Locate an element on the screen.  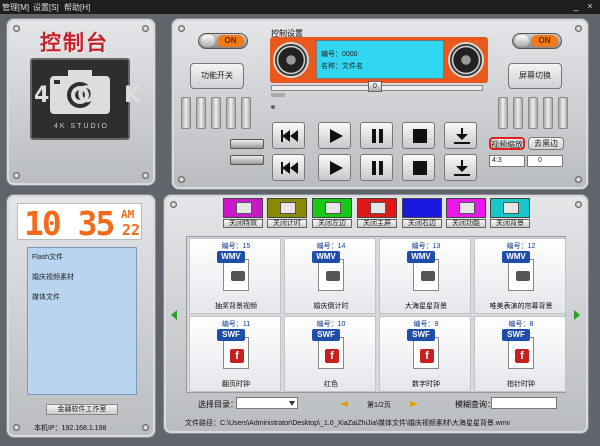
video-scale-button: 视频缩放 is located at coordinates (507, 143).